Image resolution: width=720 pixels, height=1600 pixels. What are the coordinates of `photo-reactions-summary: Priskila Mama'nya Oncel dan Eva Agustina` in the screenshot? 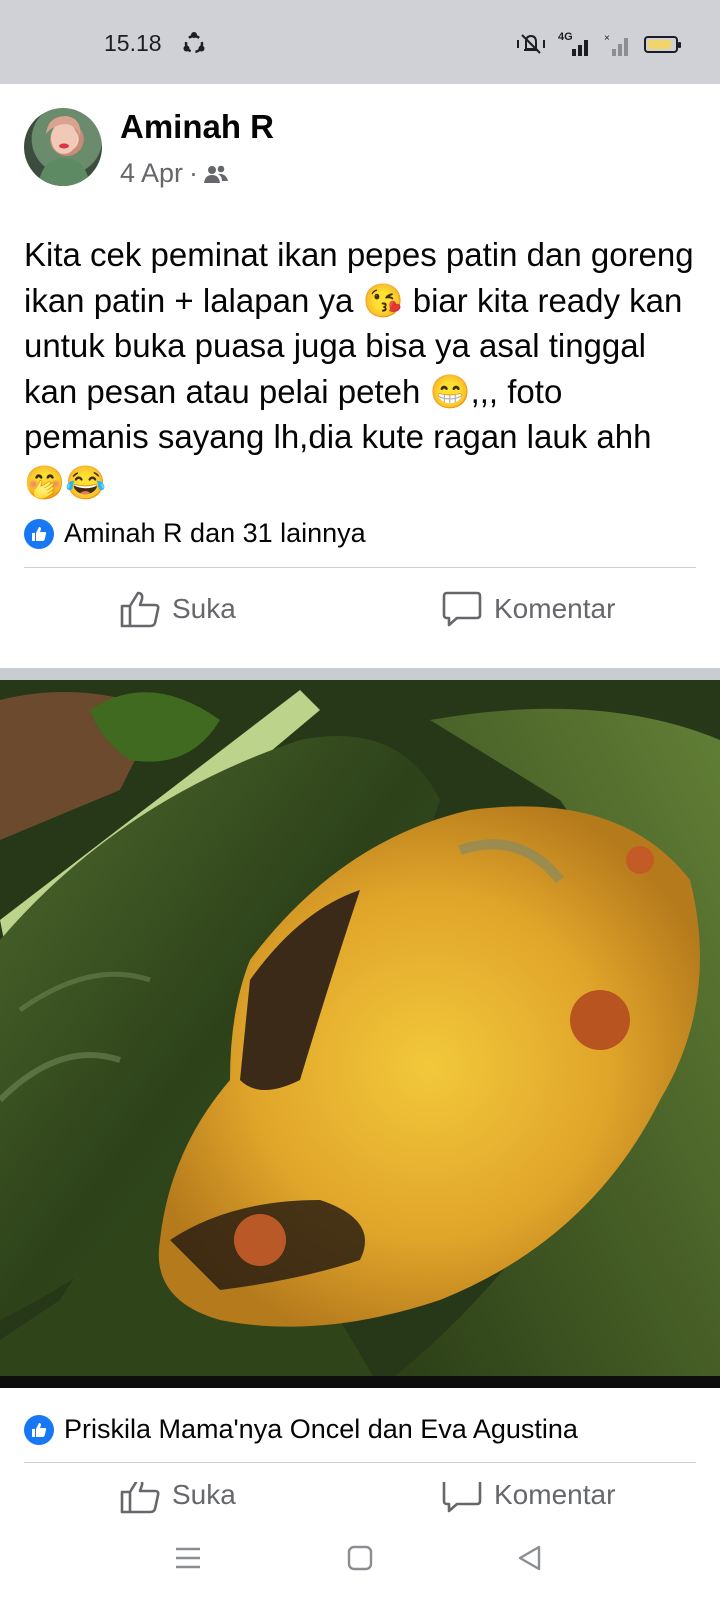 It's located at (301, 1429).